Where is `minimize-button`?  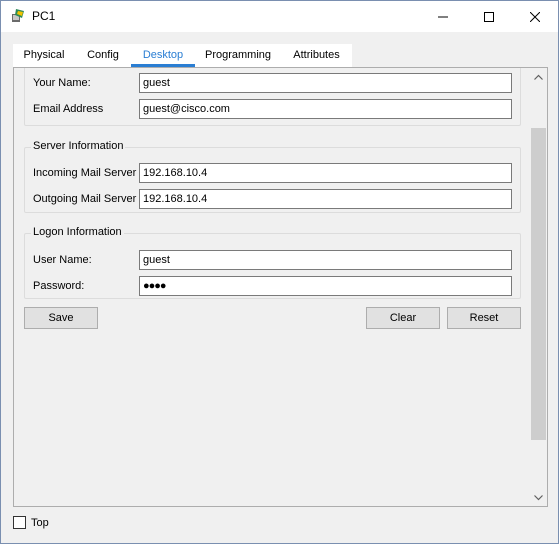 minimize-button is located at coordinates (443, 16).